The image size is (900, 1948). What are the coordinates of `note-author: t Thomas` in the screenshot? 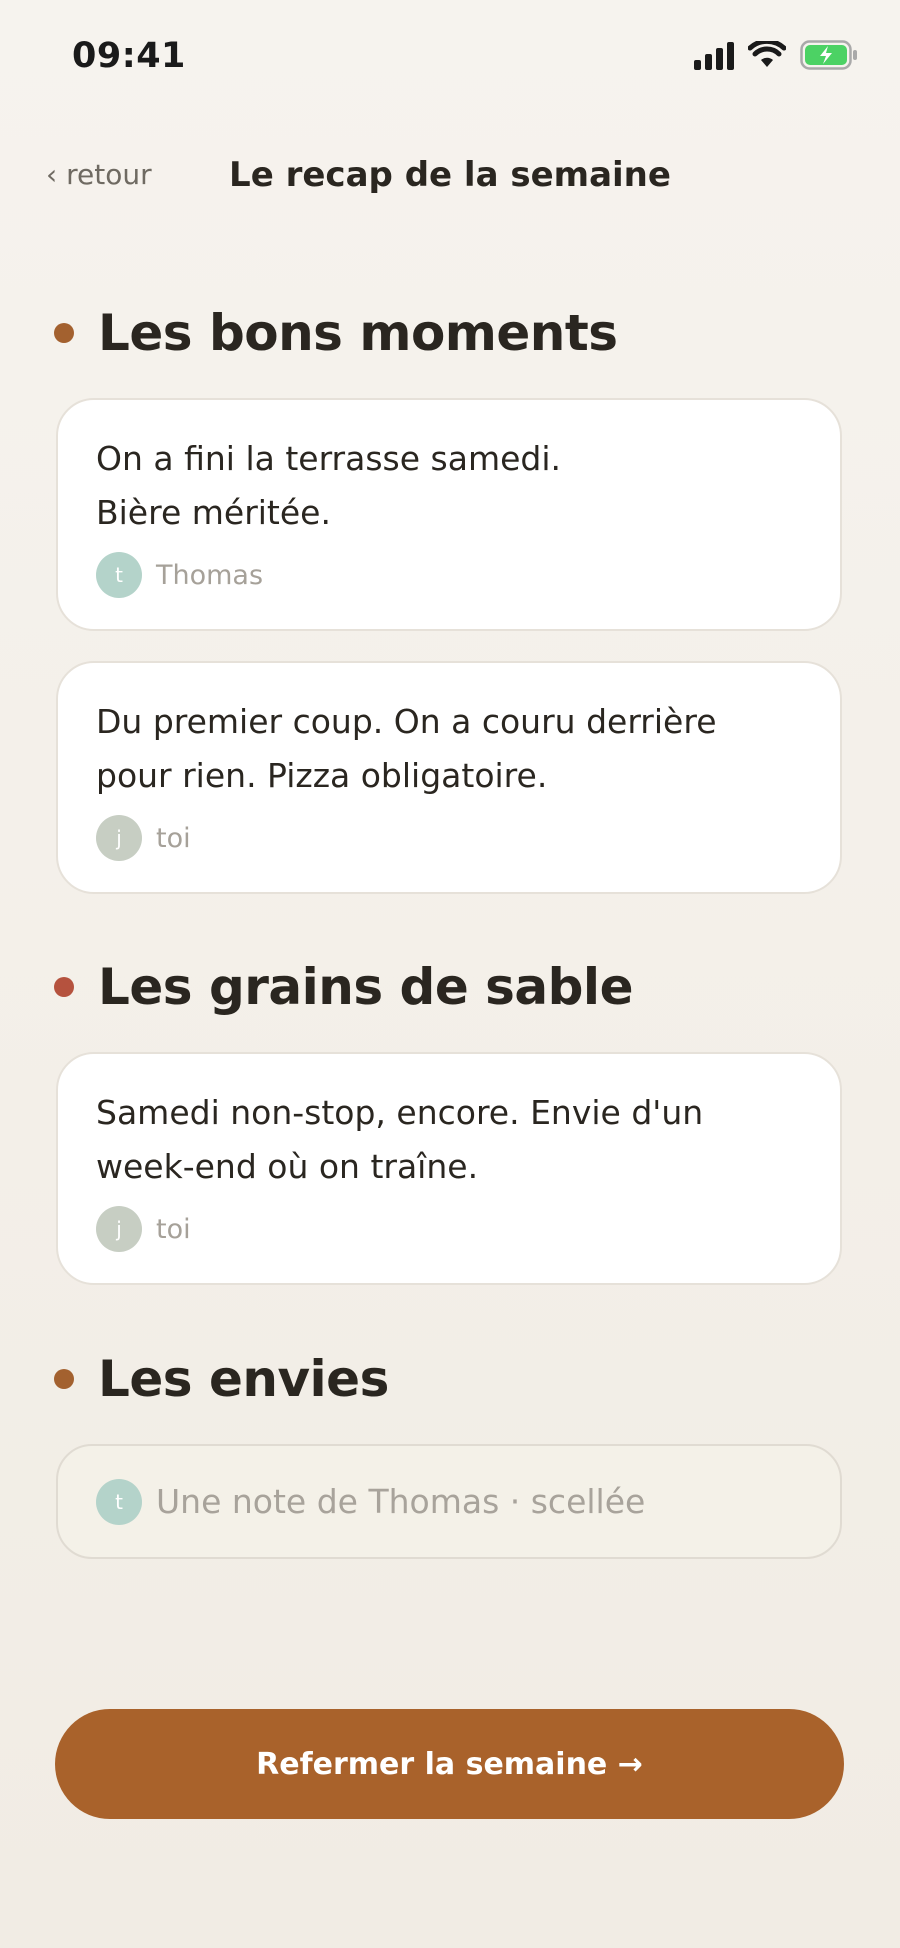 It's located at (449, 575).